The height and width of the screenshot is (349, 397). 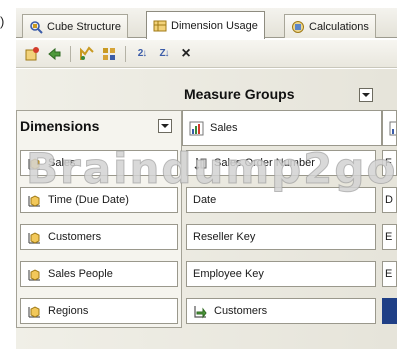 I want to click on measure-groups-dropdown, so click(x=366, y=95).